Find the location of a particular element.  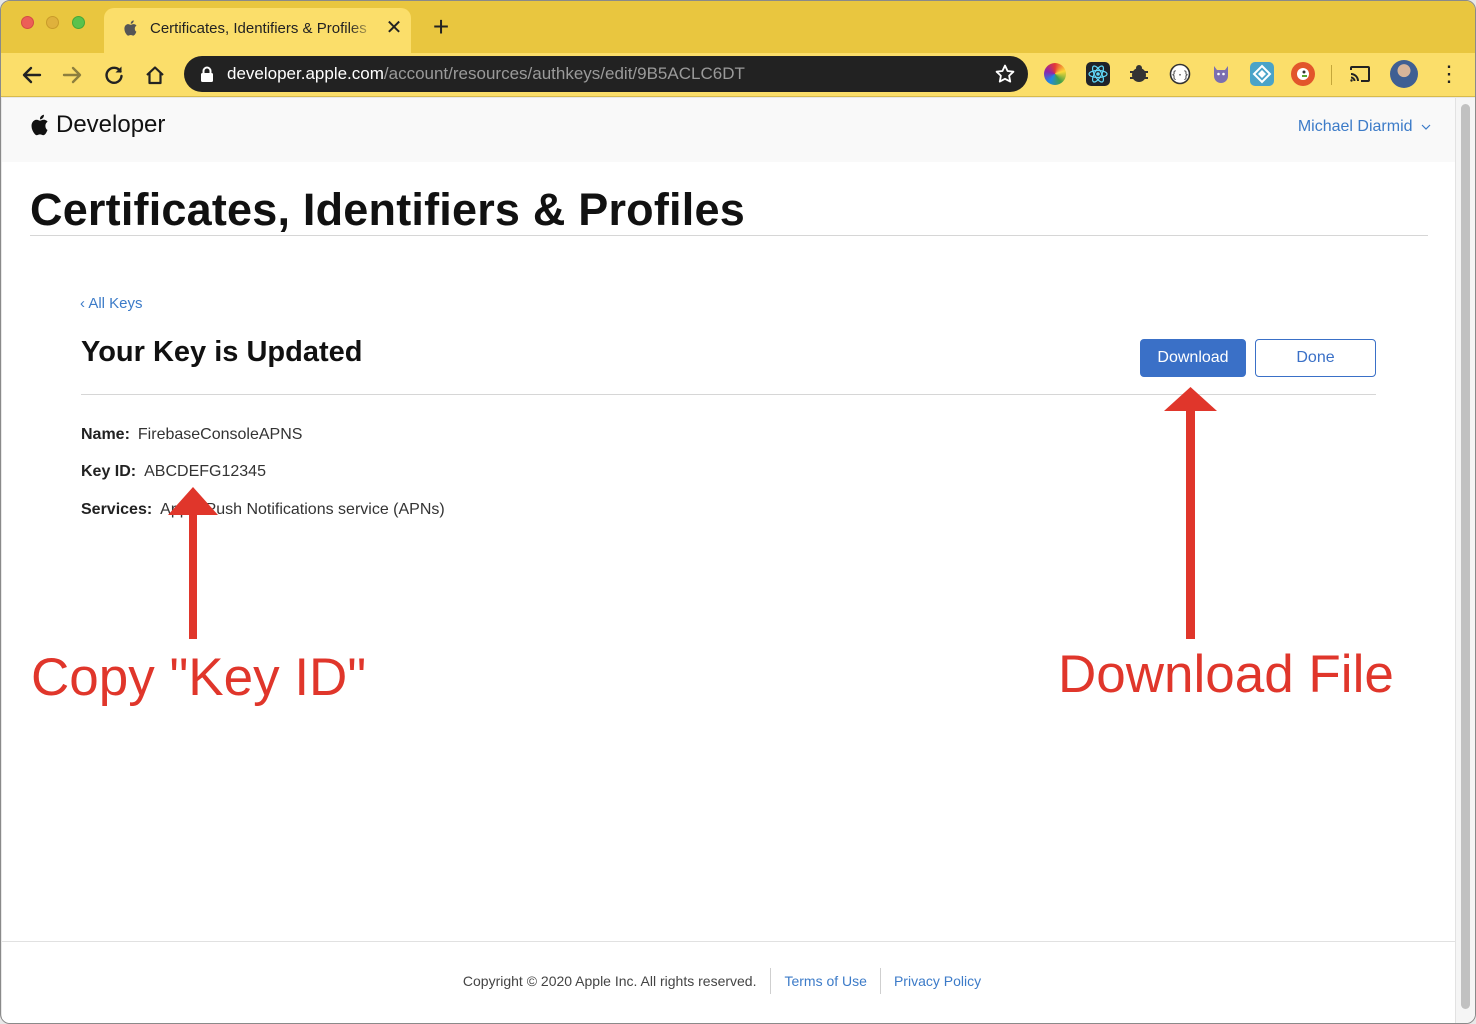

detail-key-id-label: Key ID: is located at coordinates (109, 471).